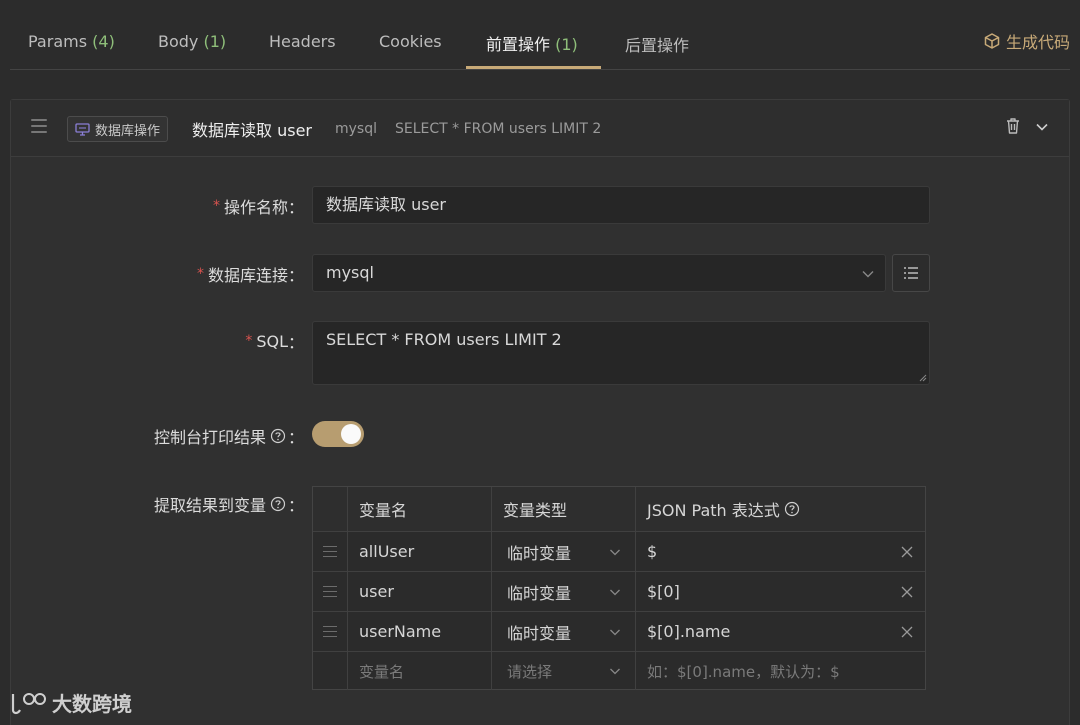  I want to click on tab-pre-operations: 前置操作 (1), so click(532, 43).